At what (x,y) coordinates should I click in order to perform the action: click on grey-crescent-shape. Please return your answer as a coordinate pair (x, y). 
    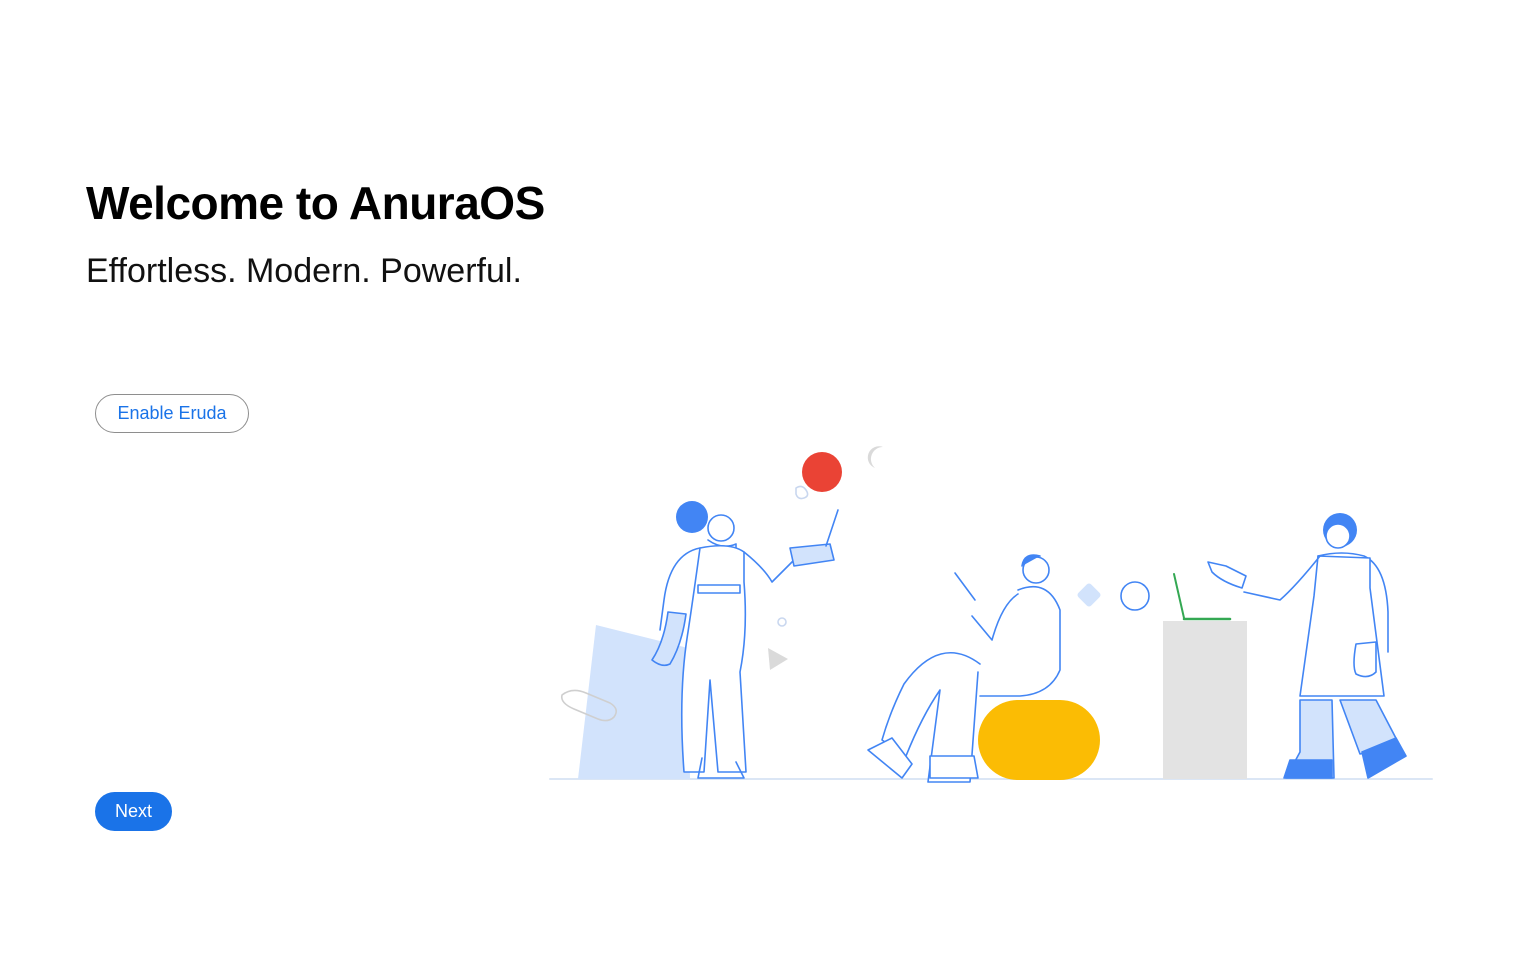
    Looking at the image, I should click on (875, 457).